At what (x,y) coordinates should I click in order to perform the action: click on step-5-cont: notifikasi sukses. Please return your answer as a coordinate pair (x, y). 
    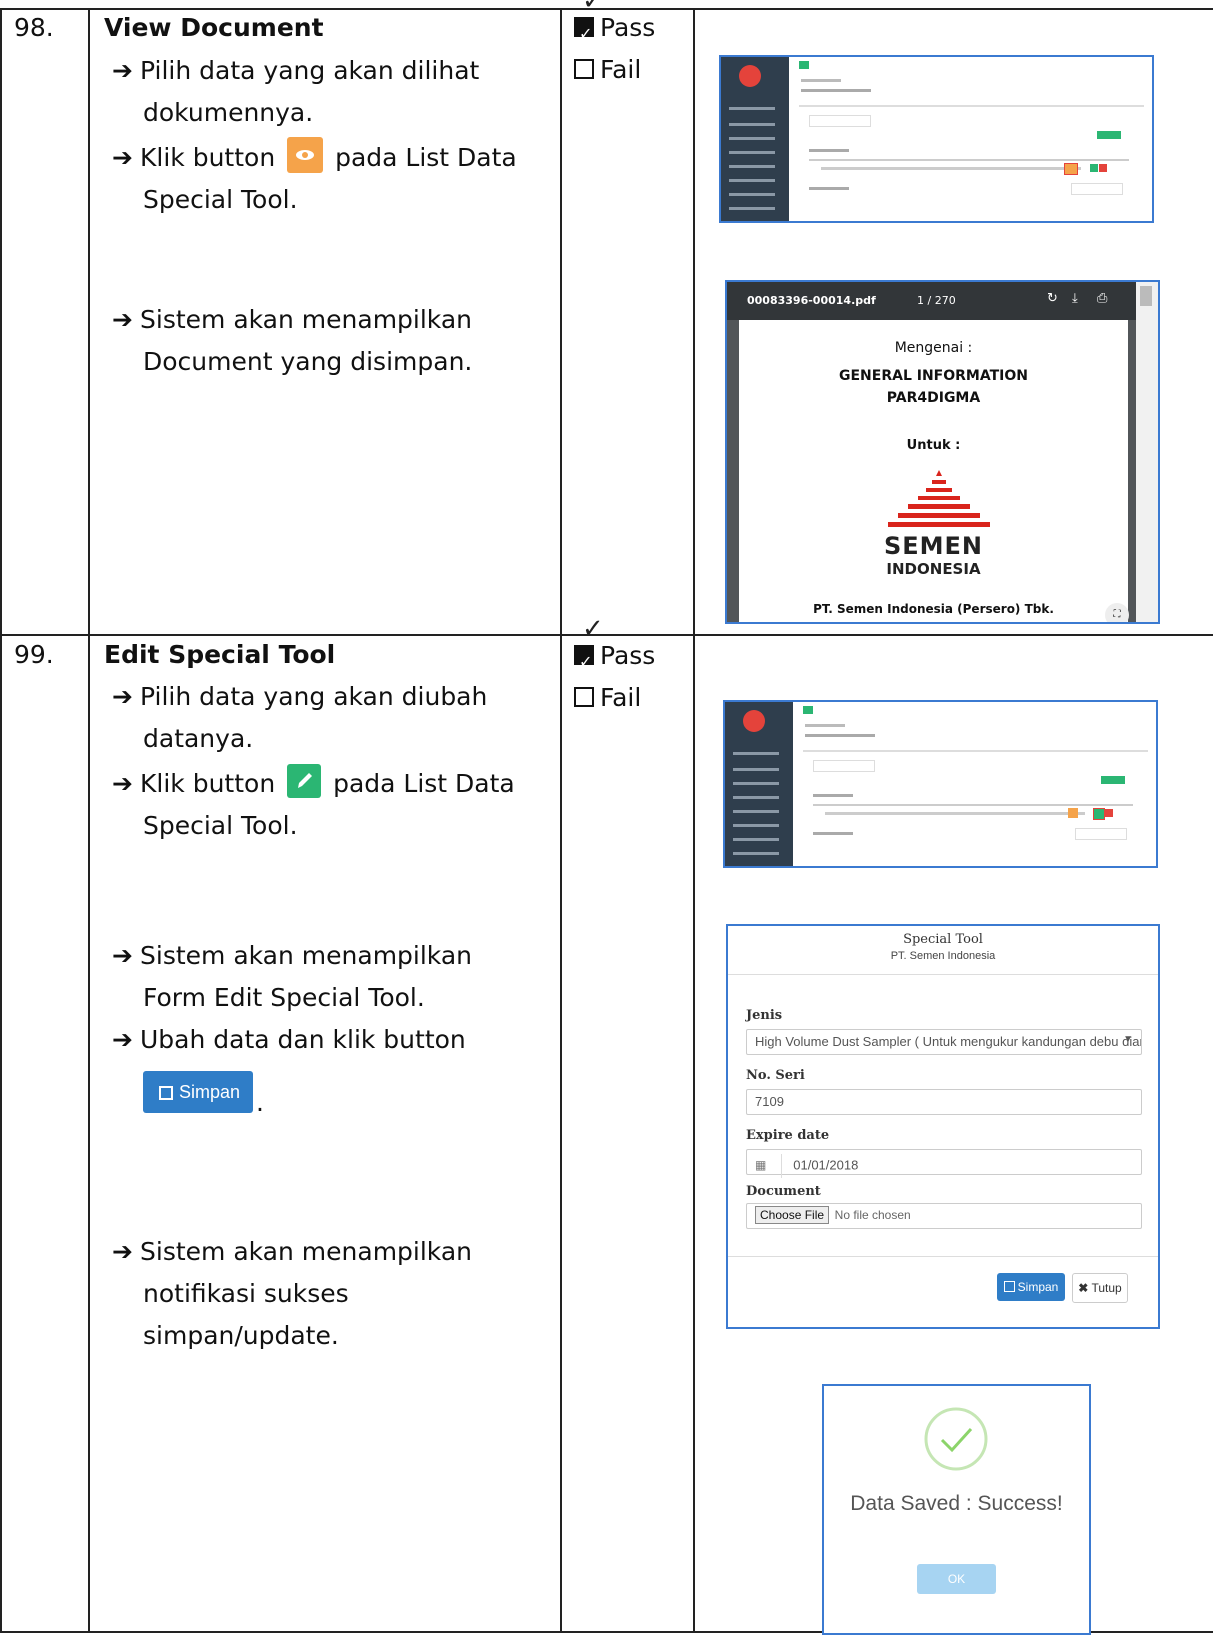
    Looking at the image, I should click on (246, 1293).